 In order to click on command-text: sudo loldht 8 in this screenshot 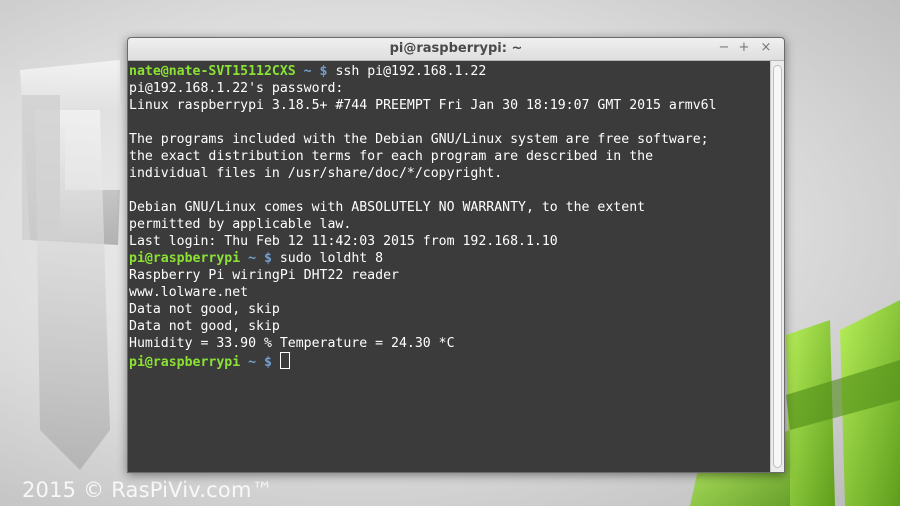, I will do `click(327, 258)`.